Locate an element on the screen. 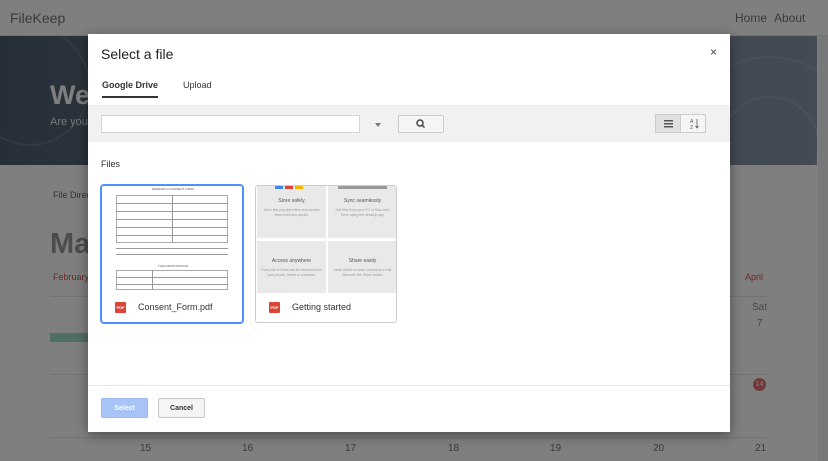  tab-google-drive: Google Drive is located at coordinates (130, 89).